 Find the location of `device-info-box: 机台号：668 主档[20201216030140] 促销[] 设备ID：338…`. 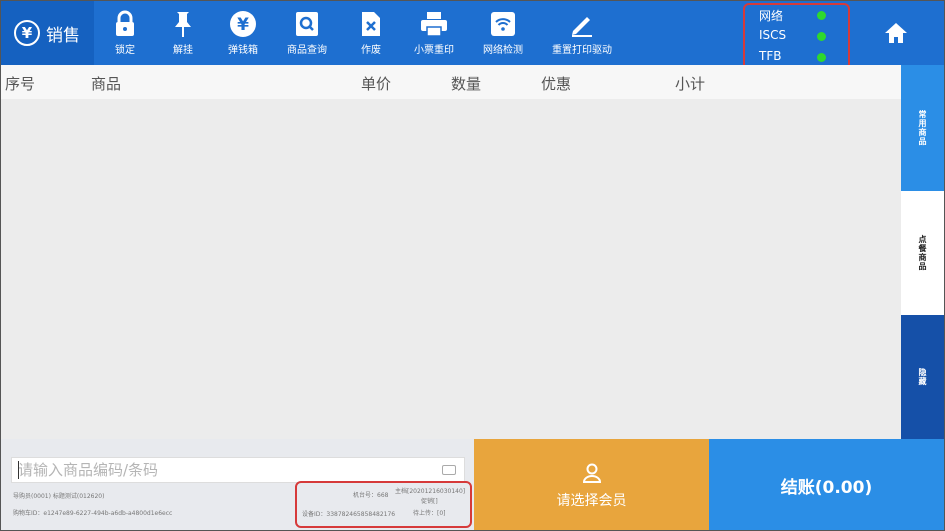

device-info-box: 机台号：668 主档[20201216030140] 促销[] 设备ID：338… is located at coordinates (383, 504).